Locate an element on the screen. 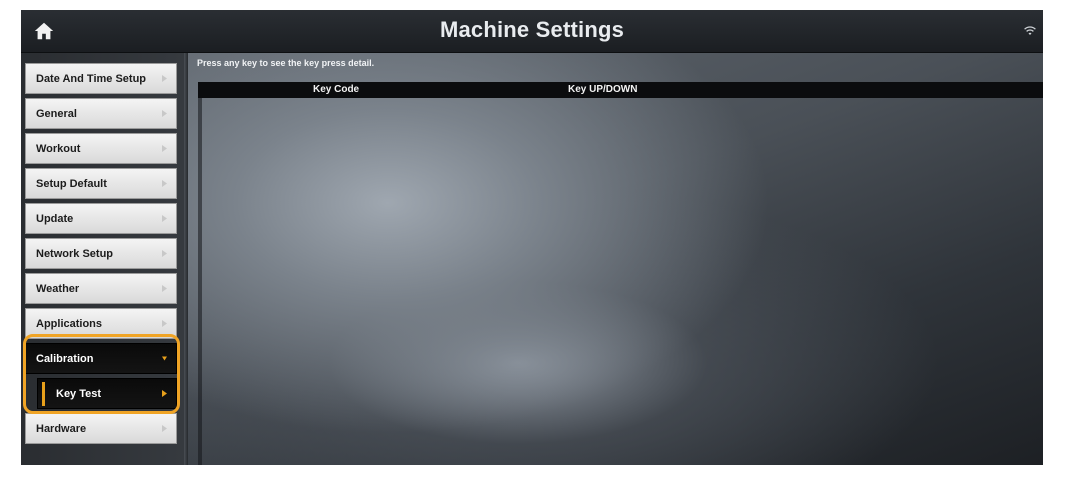 Image resolution: width=1068 pixels, height=482 pixels. sidebar-item-label: Hardware is located at coordinates (61, 428).